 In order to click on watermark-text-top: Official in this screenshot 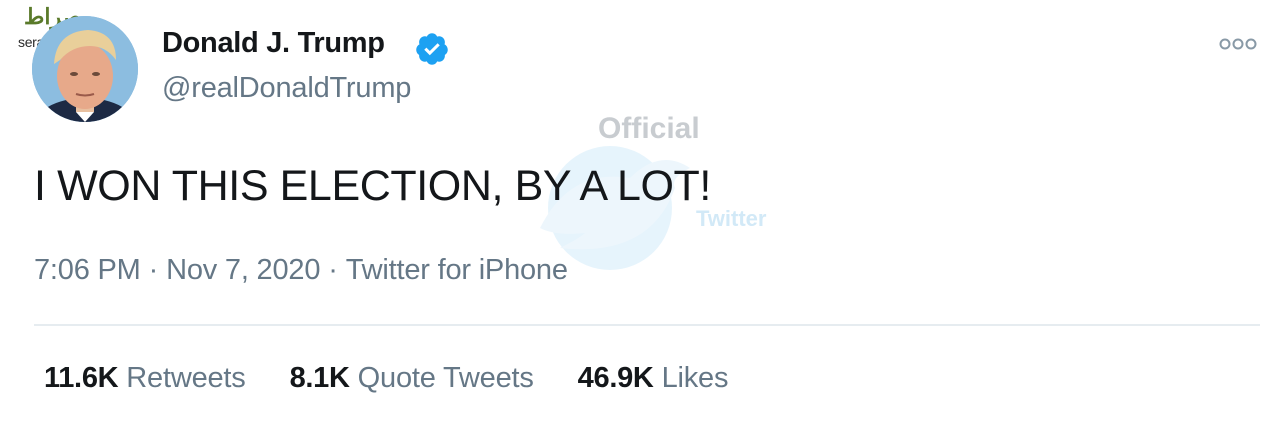, I will do `click(649, 128)`.